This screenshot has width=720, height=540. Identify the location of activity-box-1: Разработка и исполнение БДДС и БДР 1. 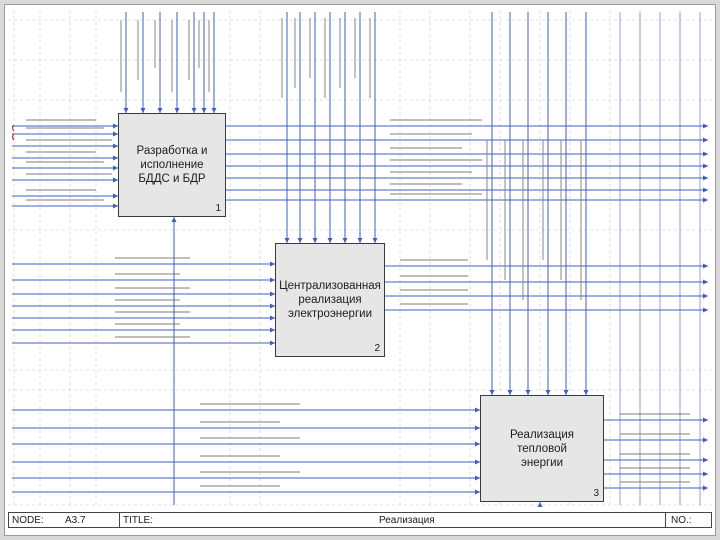
(172, 165).